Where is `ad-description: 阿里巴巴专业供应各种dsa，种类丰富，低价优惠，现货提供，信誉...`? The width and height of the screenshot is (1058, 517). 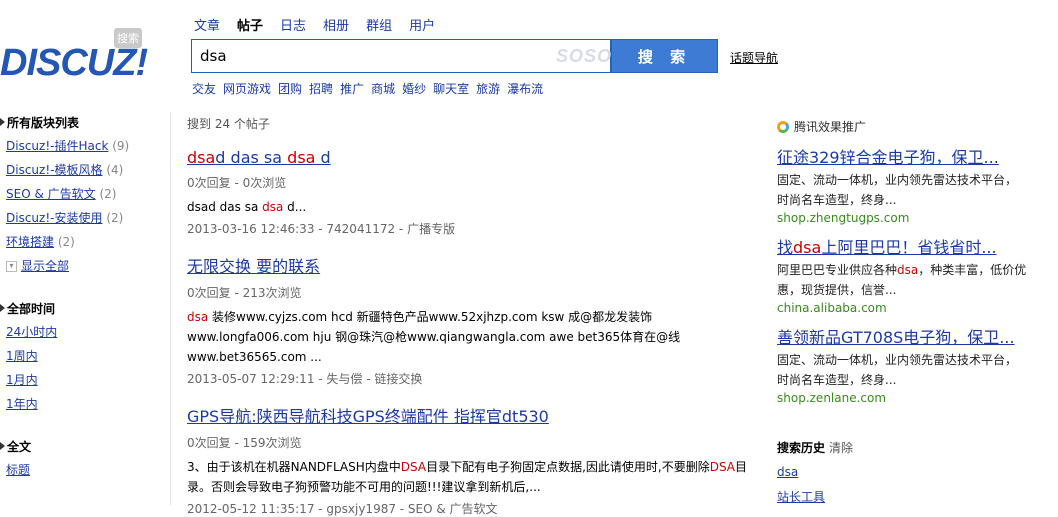
ad-description: 阿里巴巴专业供应各种dsa，种类丰富，低价优惠，现货提供，信誉... is located at coordinates (902, 280).